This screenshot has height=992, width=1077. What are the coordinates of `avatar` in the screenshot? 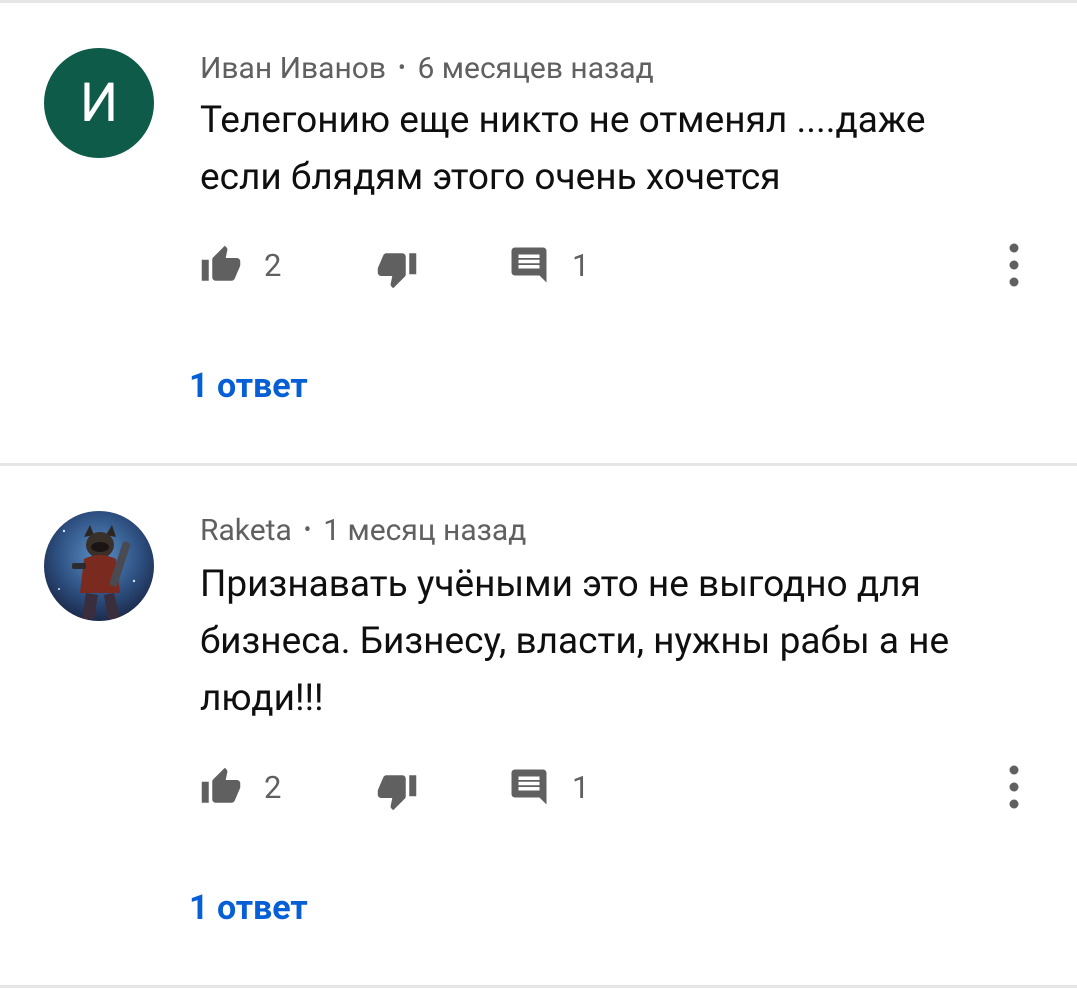 It's located at (99, 566).